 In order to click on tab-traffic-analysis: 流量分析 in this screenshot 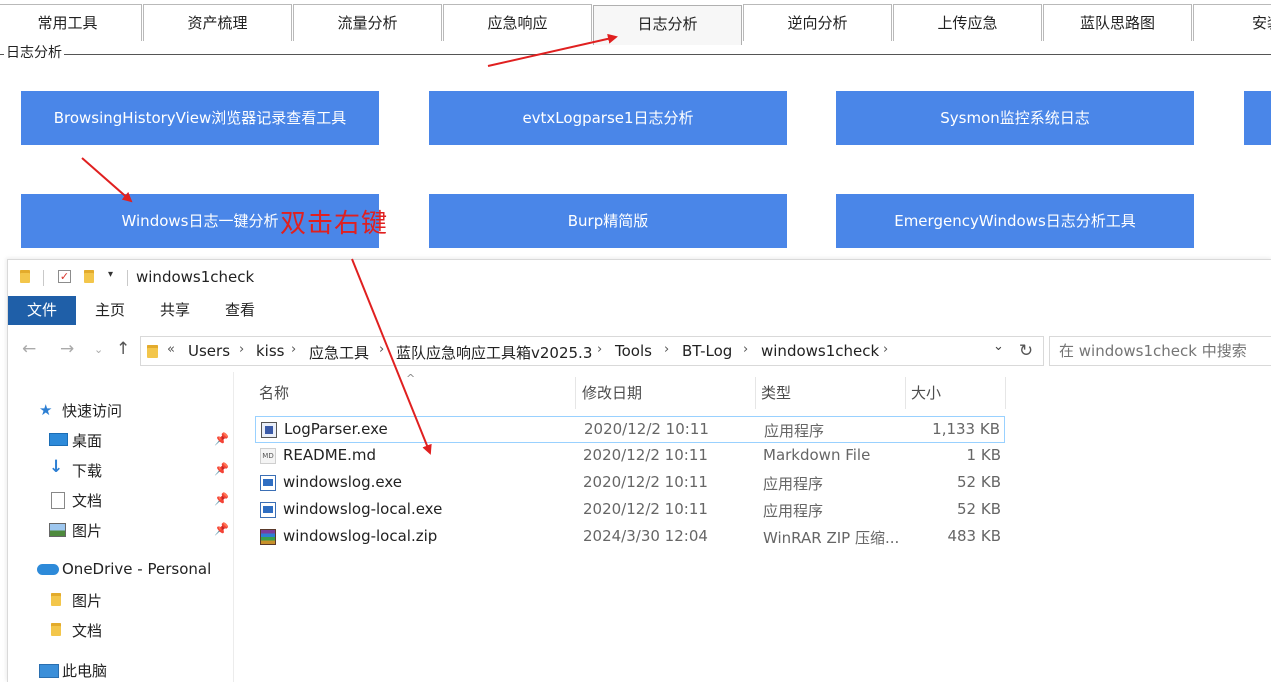, I will do `click(367, 22)`.